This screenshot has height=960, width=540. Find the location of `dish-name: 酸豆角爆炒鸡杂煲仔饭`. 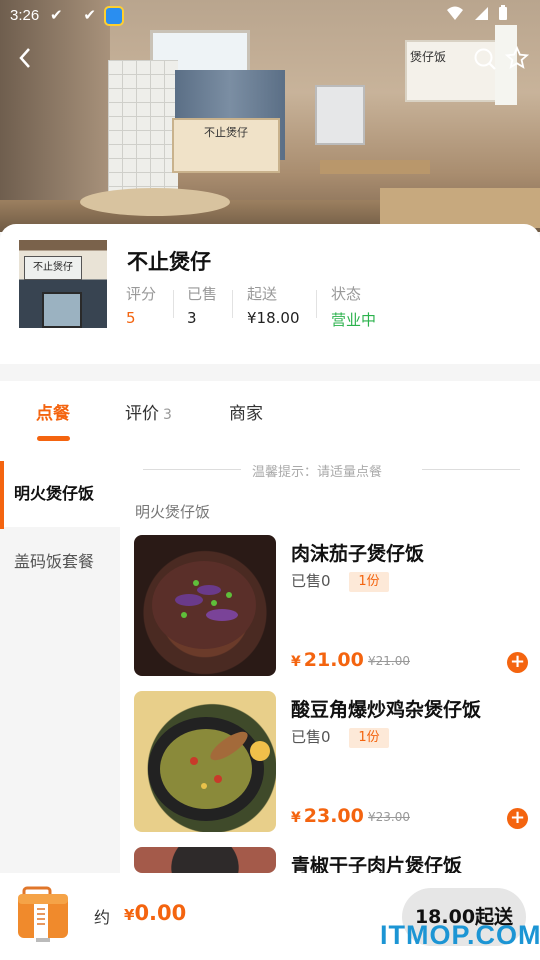

dish-name: 酸豆角爆炒鸡杂煲仔饭 is located at coordinates (386, 710).